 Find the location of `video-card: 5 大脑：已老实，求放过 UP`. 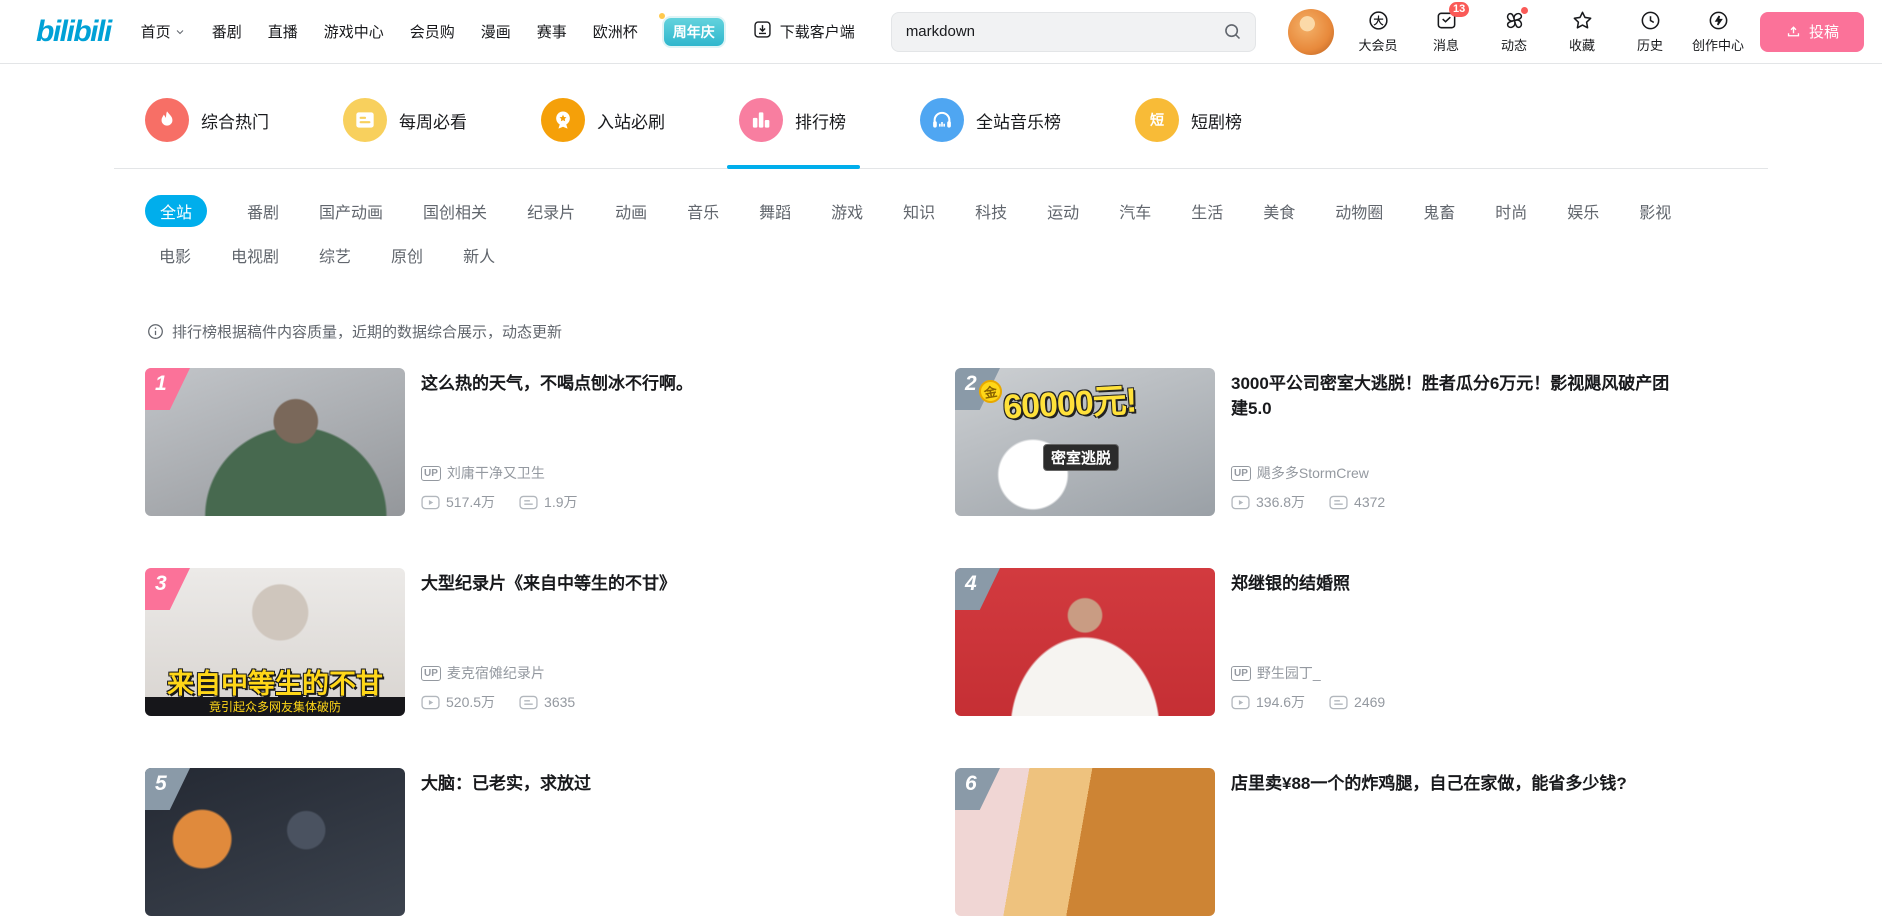

video-card: 5 大脑：已老实，求放过 UP is located at coordinates (550, 842).